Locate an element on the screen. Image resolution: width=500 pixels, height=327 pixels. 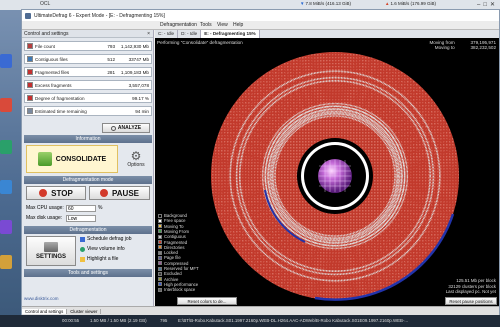
options-button: ⚙ Options is located at coordinates (136, 159).